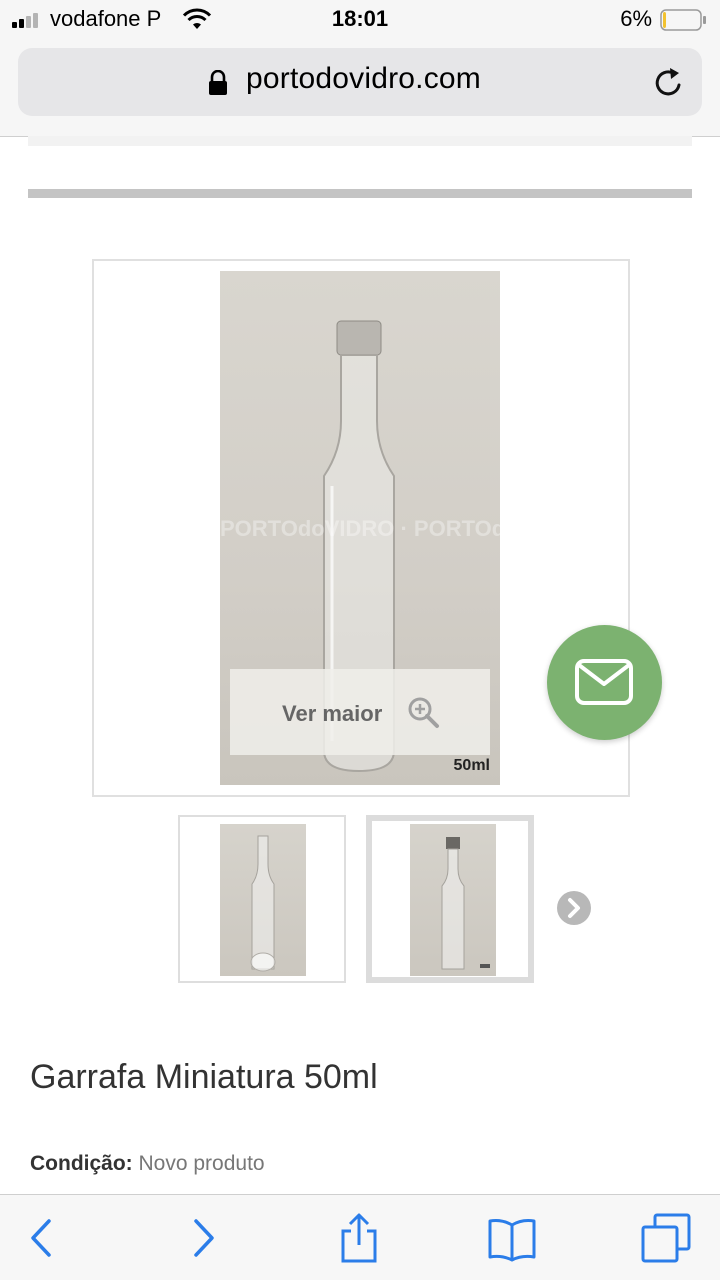  Describe the element at coordinates (360, 141) in the screenshot. I see `header-strip` at that location.